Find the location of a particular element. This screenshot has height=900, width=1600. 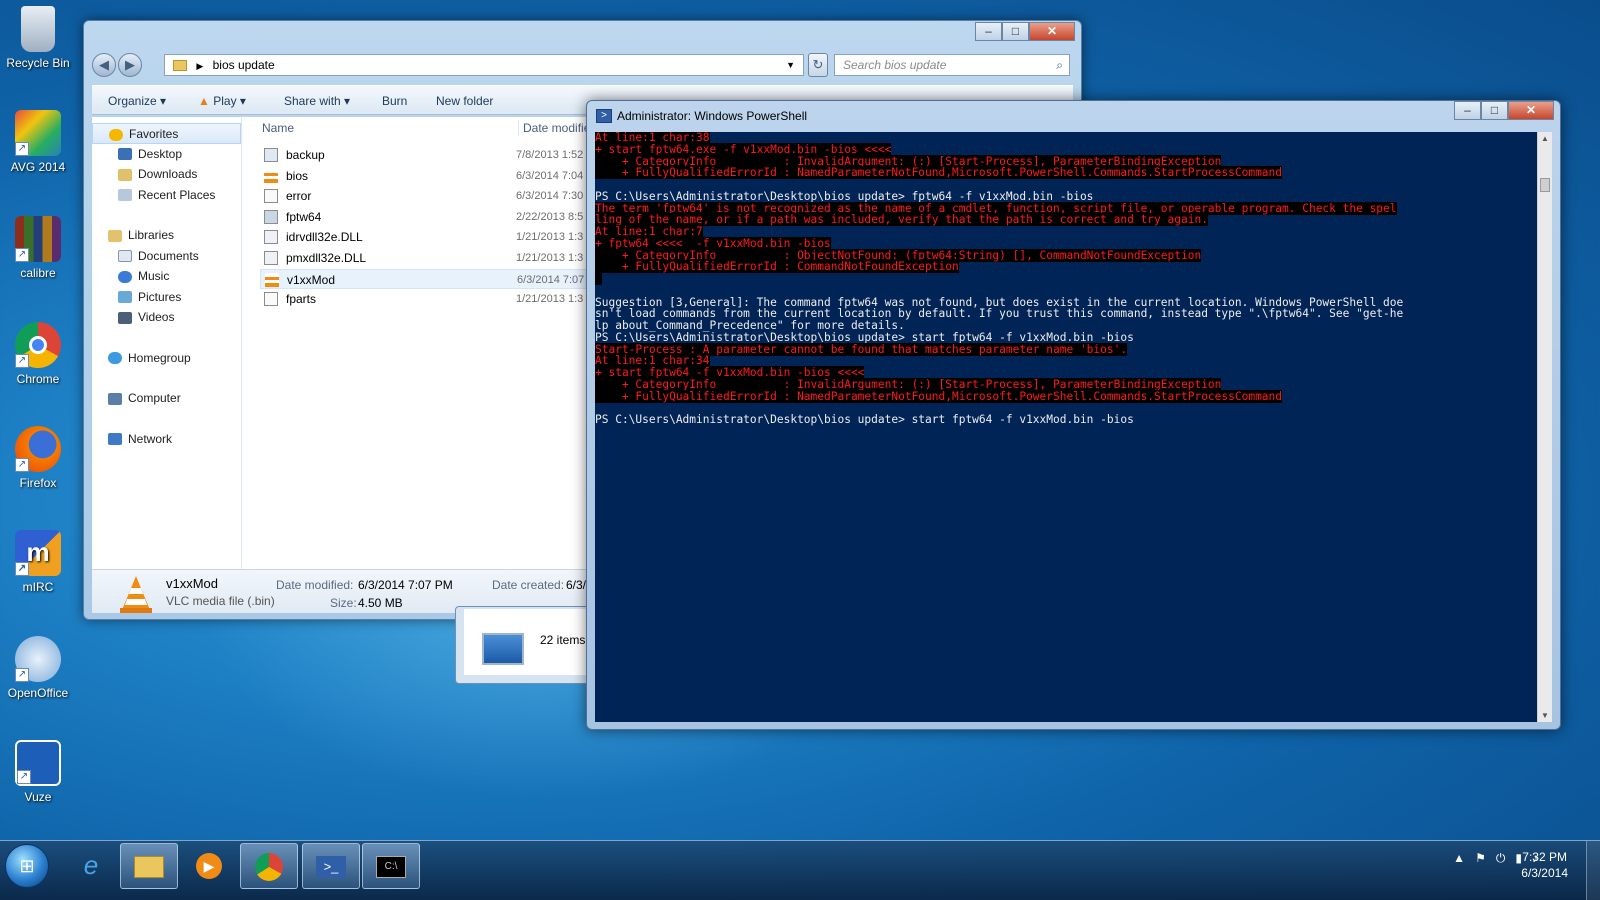

nav-libraries: Libraries is located at coordinates (166, 235).